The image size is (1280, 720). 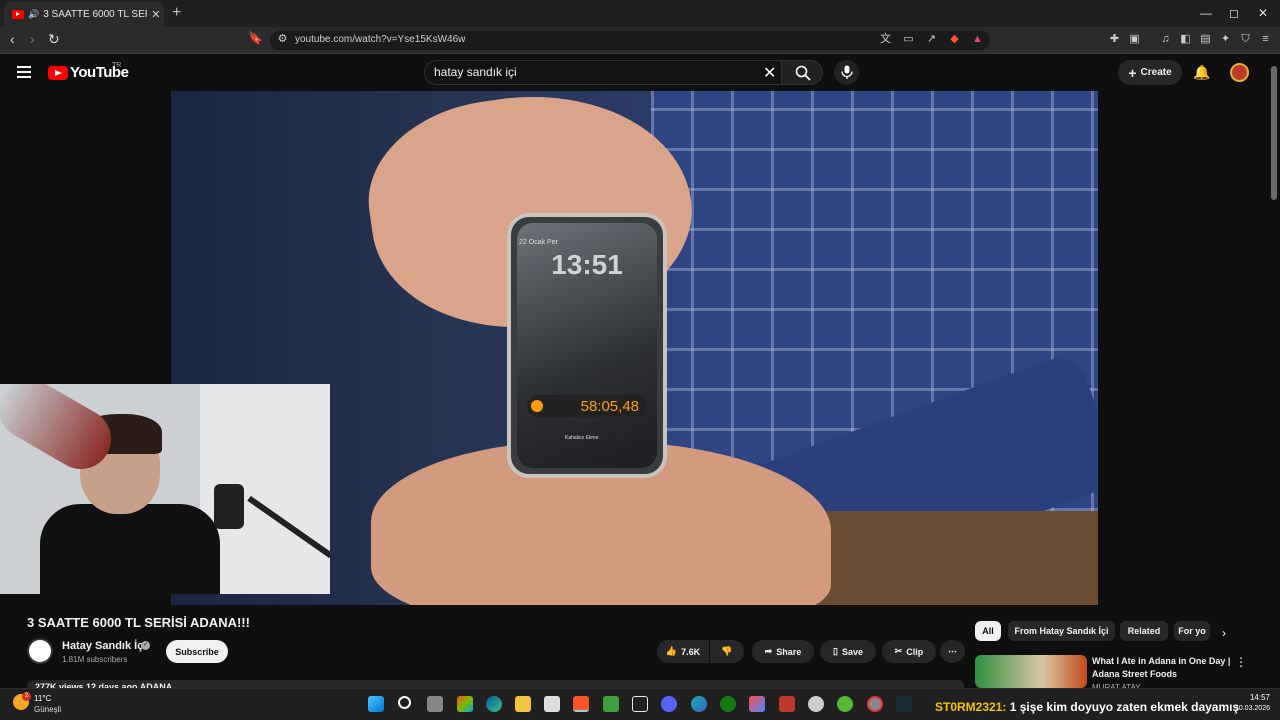 What do you see at coordinates (581, 704) in the screenshot?
I see `brave-icon` at bounding box center [581, 704].